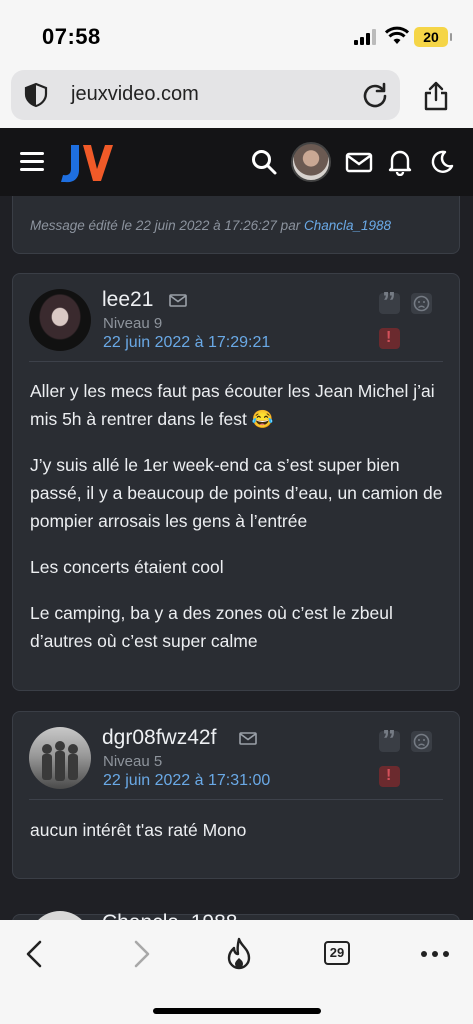 Image resolution: width=473 pixels, height=1024 pixels. What do you see at coordinates (186, 343) in the screenshot?
I see `message-date-link: 22 juin 2022 à 17:29:21` at bounding box center [186, 343].